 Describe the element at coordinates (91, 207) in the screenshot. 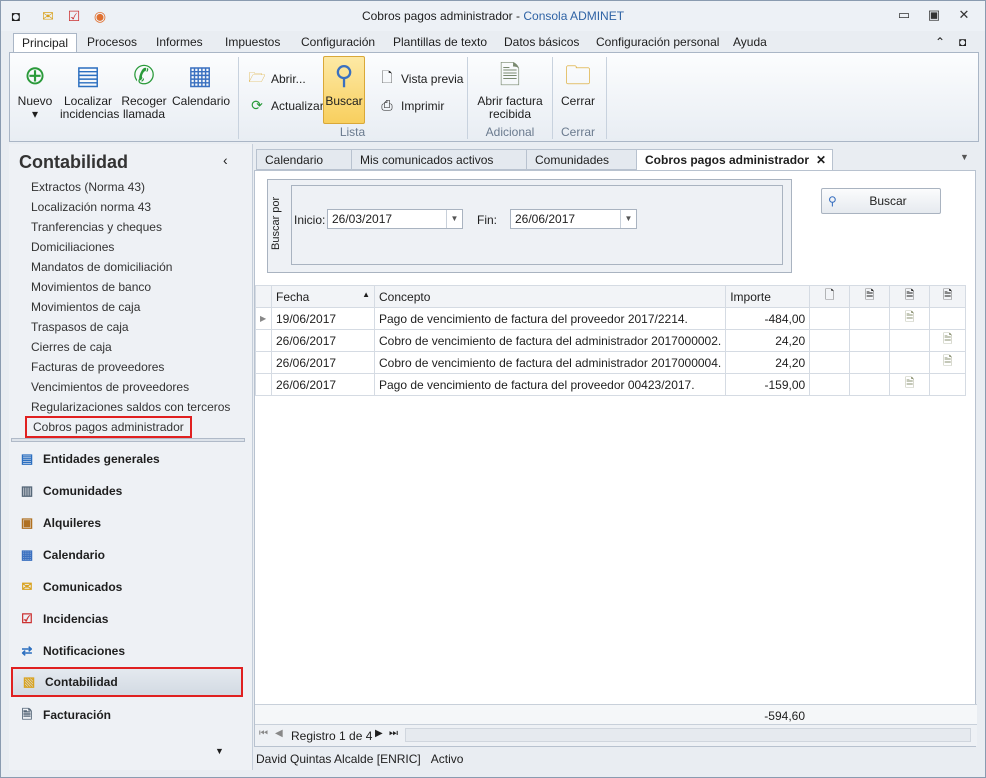

I see `sidebar-link: Localización norma 43` at that location.